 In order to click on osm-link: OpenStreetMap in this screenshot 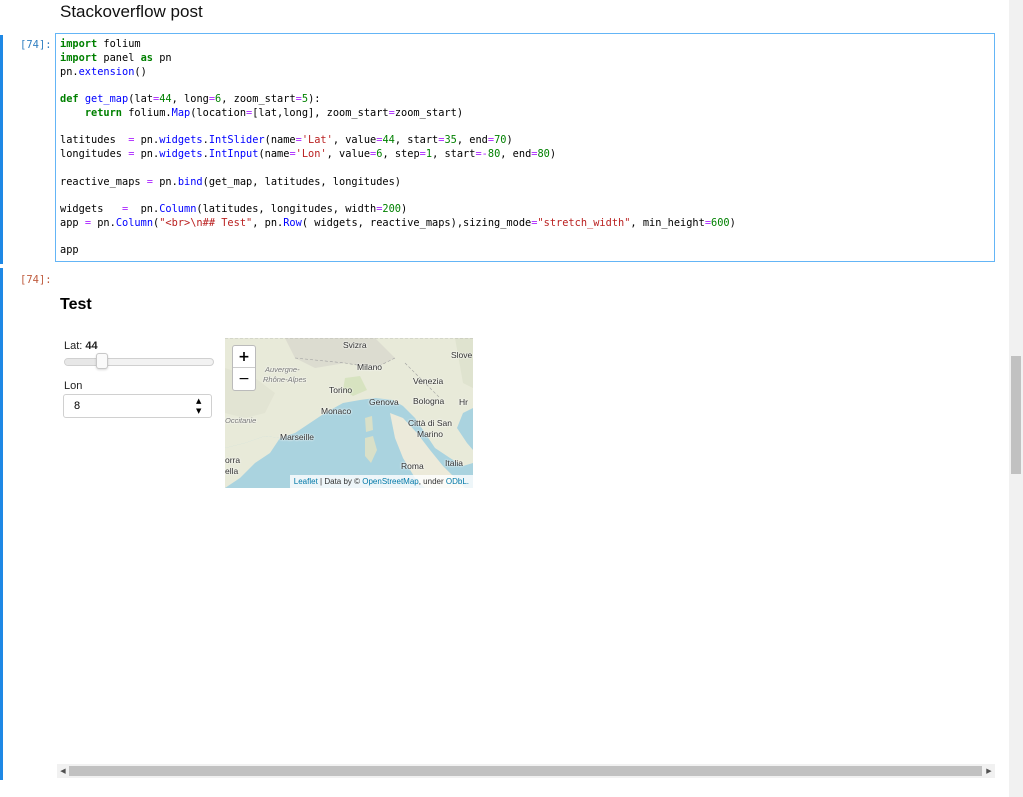, I will do `click(390, 481)`.